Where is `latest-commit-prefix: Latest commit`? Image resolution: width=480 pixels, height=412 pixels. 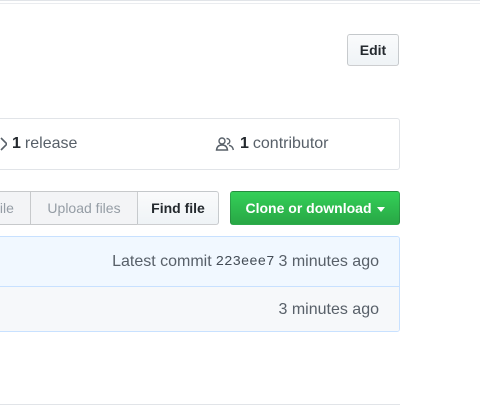 latest-commit-prefix: Latest commit is located at coordinates (162, 261).